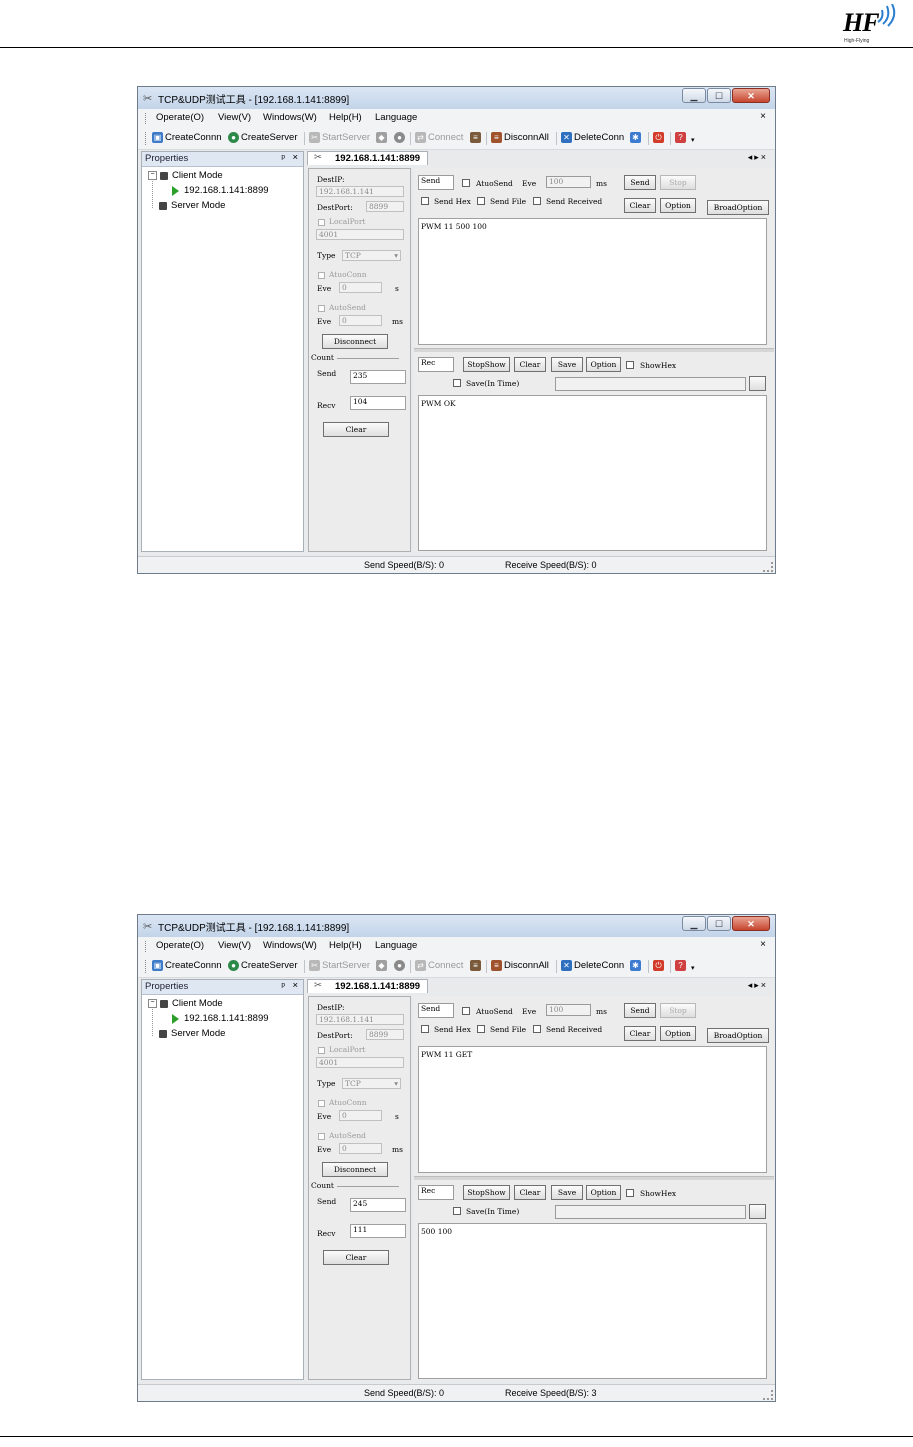  I want to click on recv-count-field: 111, so click(378, 1231).